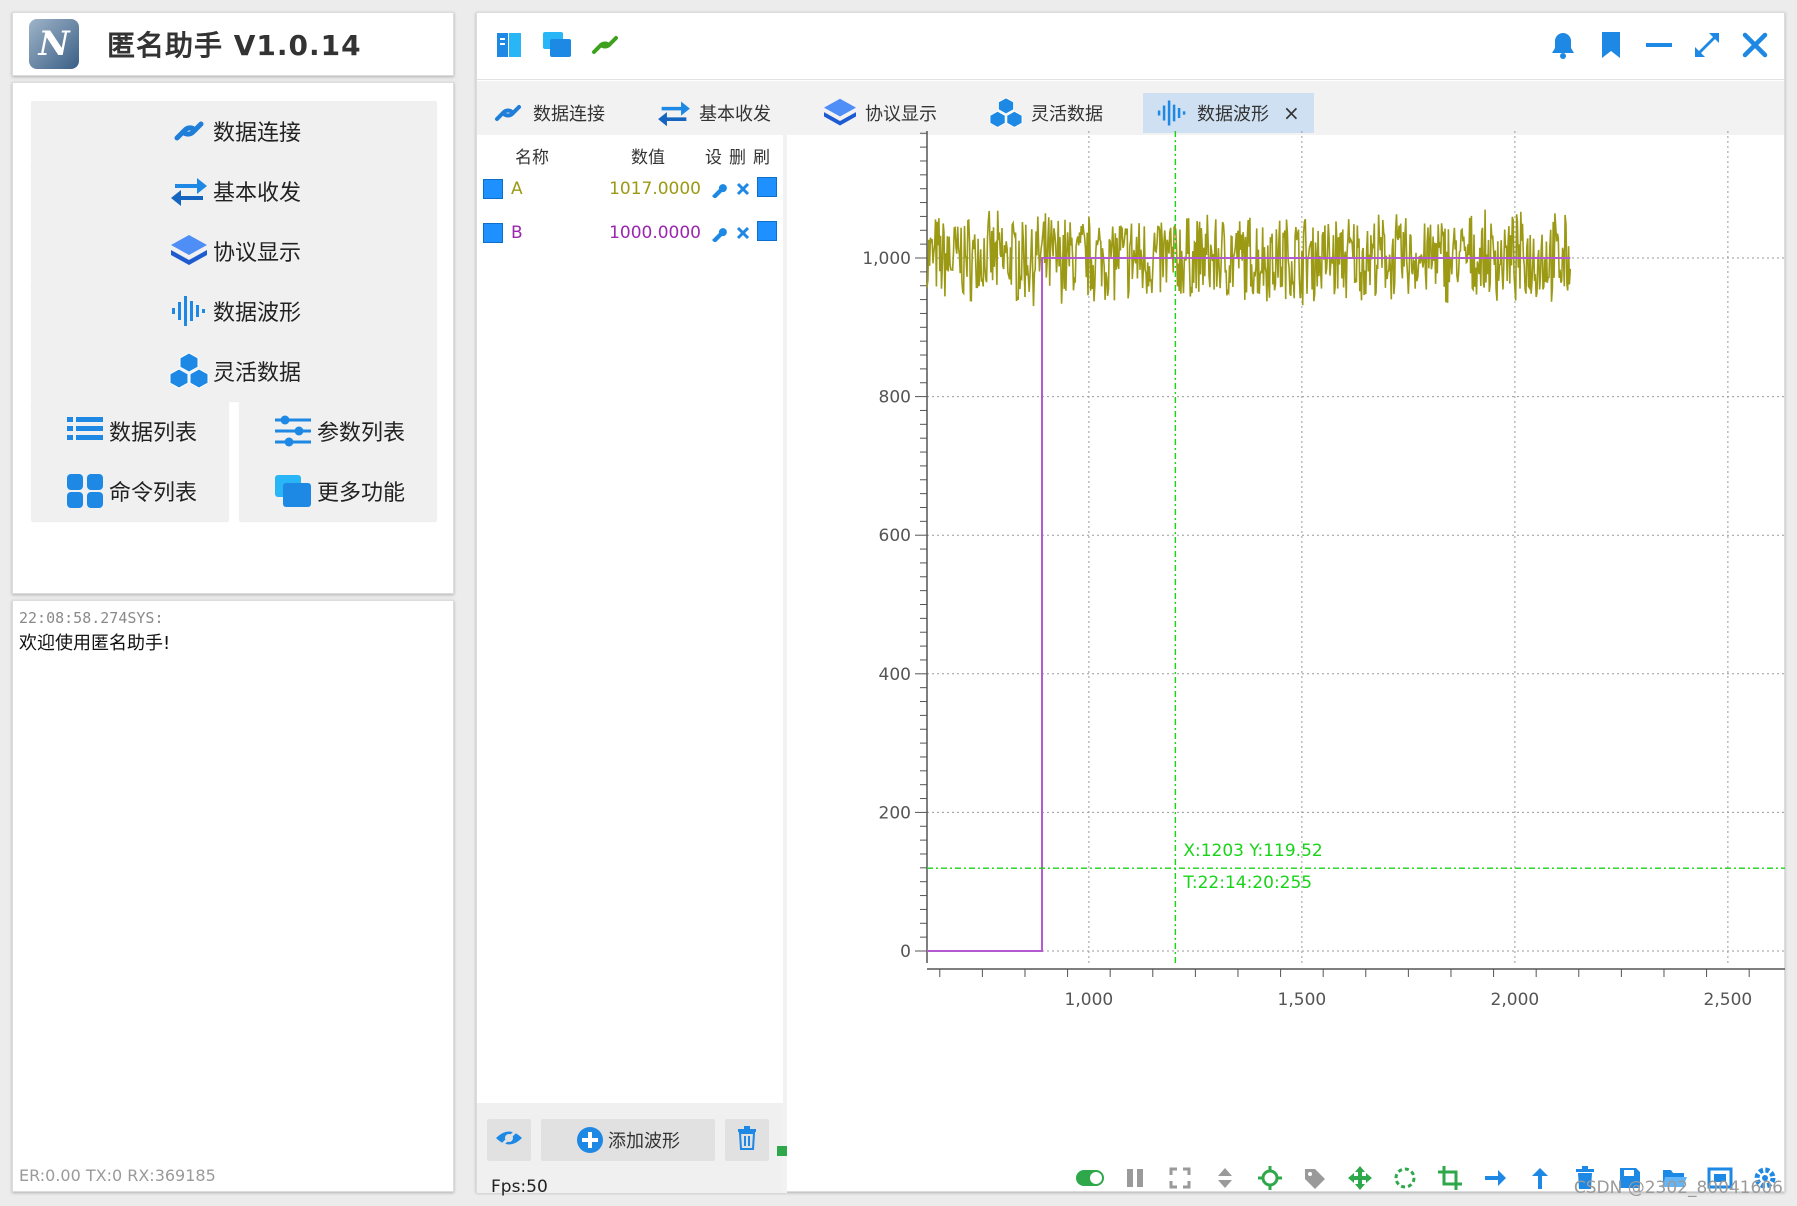 The image size is (1797, 1206). What do you see at coordinates (1404, 1178) in the screenshot?
I see `select-region-icon` at bounding box center [1404, 1178].